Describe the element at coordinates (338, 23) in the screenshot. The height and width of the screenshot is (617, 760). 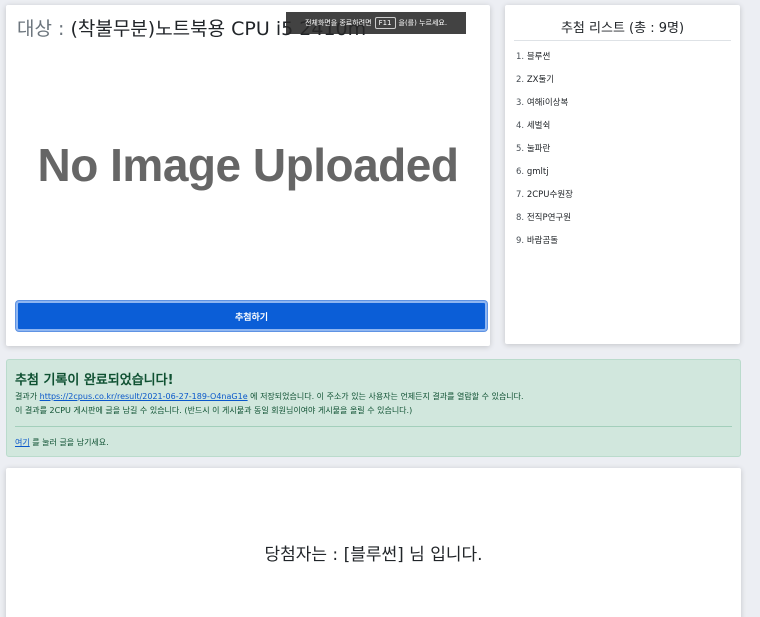
I see `fullscreen-notice-text-before: 전체화면을 종료하려면` at that location.